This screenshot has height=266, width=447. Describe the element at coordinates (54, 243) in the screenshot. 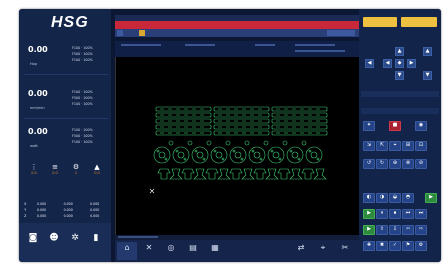

I see `user-button: ☻` at that location.